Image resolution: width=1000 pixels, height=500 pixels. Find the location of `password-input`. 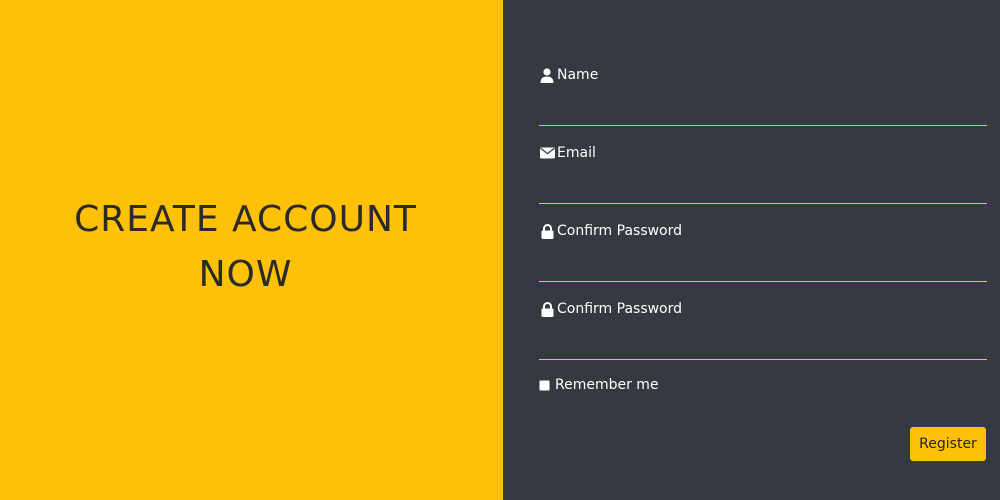

password-input is located at coordinates (763, 267).